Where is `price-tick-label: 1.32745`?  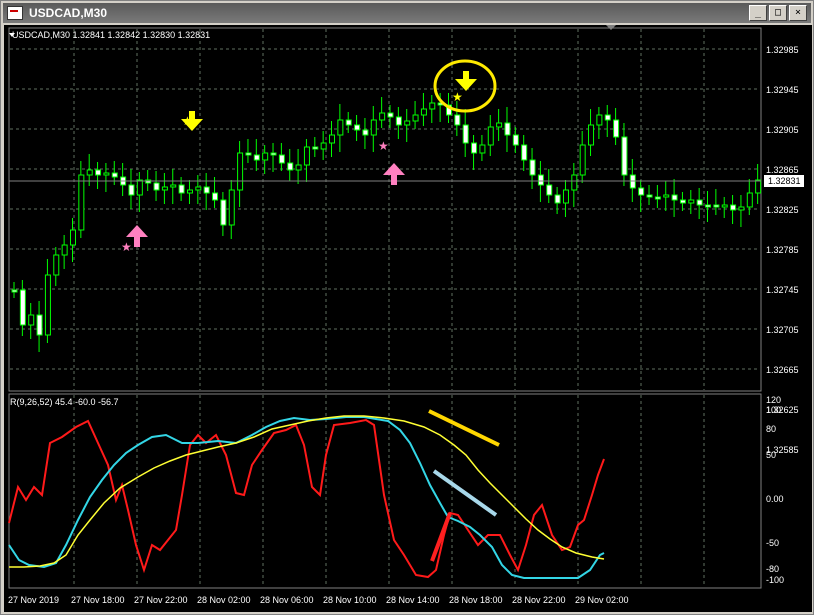 price-tick-label: 1.32745 is located at coordinates (782, 290).